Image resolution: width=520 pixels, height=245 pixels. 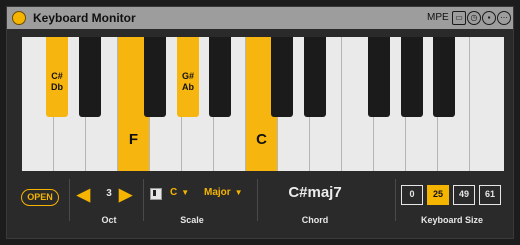 I want to click on octave-down-icon: ◀, so click(x=83, y=195).